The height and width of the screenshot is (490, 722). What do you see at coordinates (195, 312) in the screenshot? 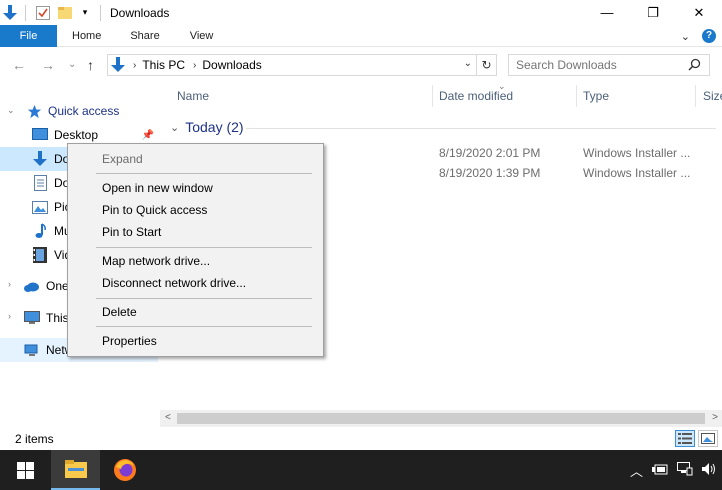
I see `menu-item-delete: Delete` at bounding box center [195, 312].